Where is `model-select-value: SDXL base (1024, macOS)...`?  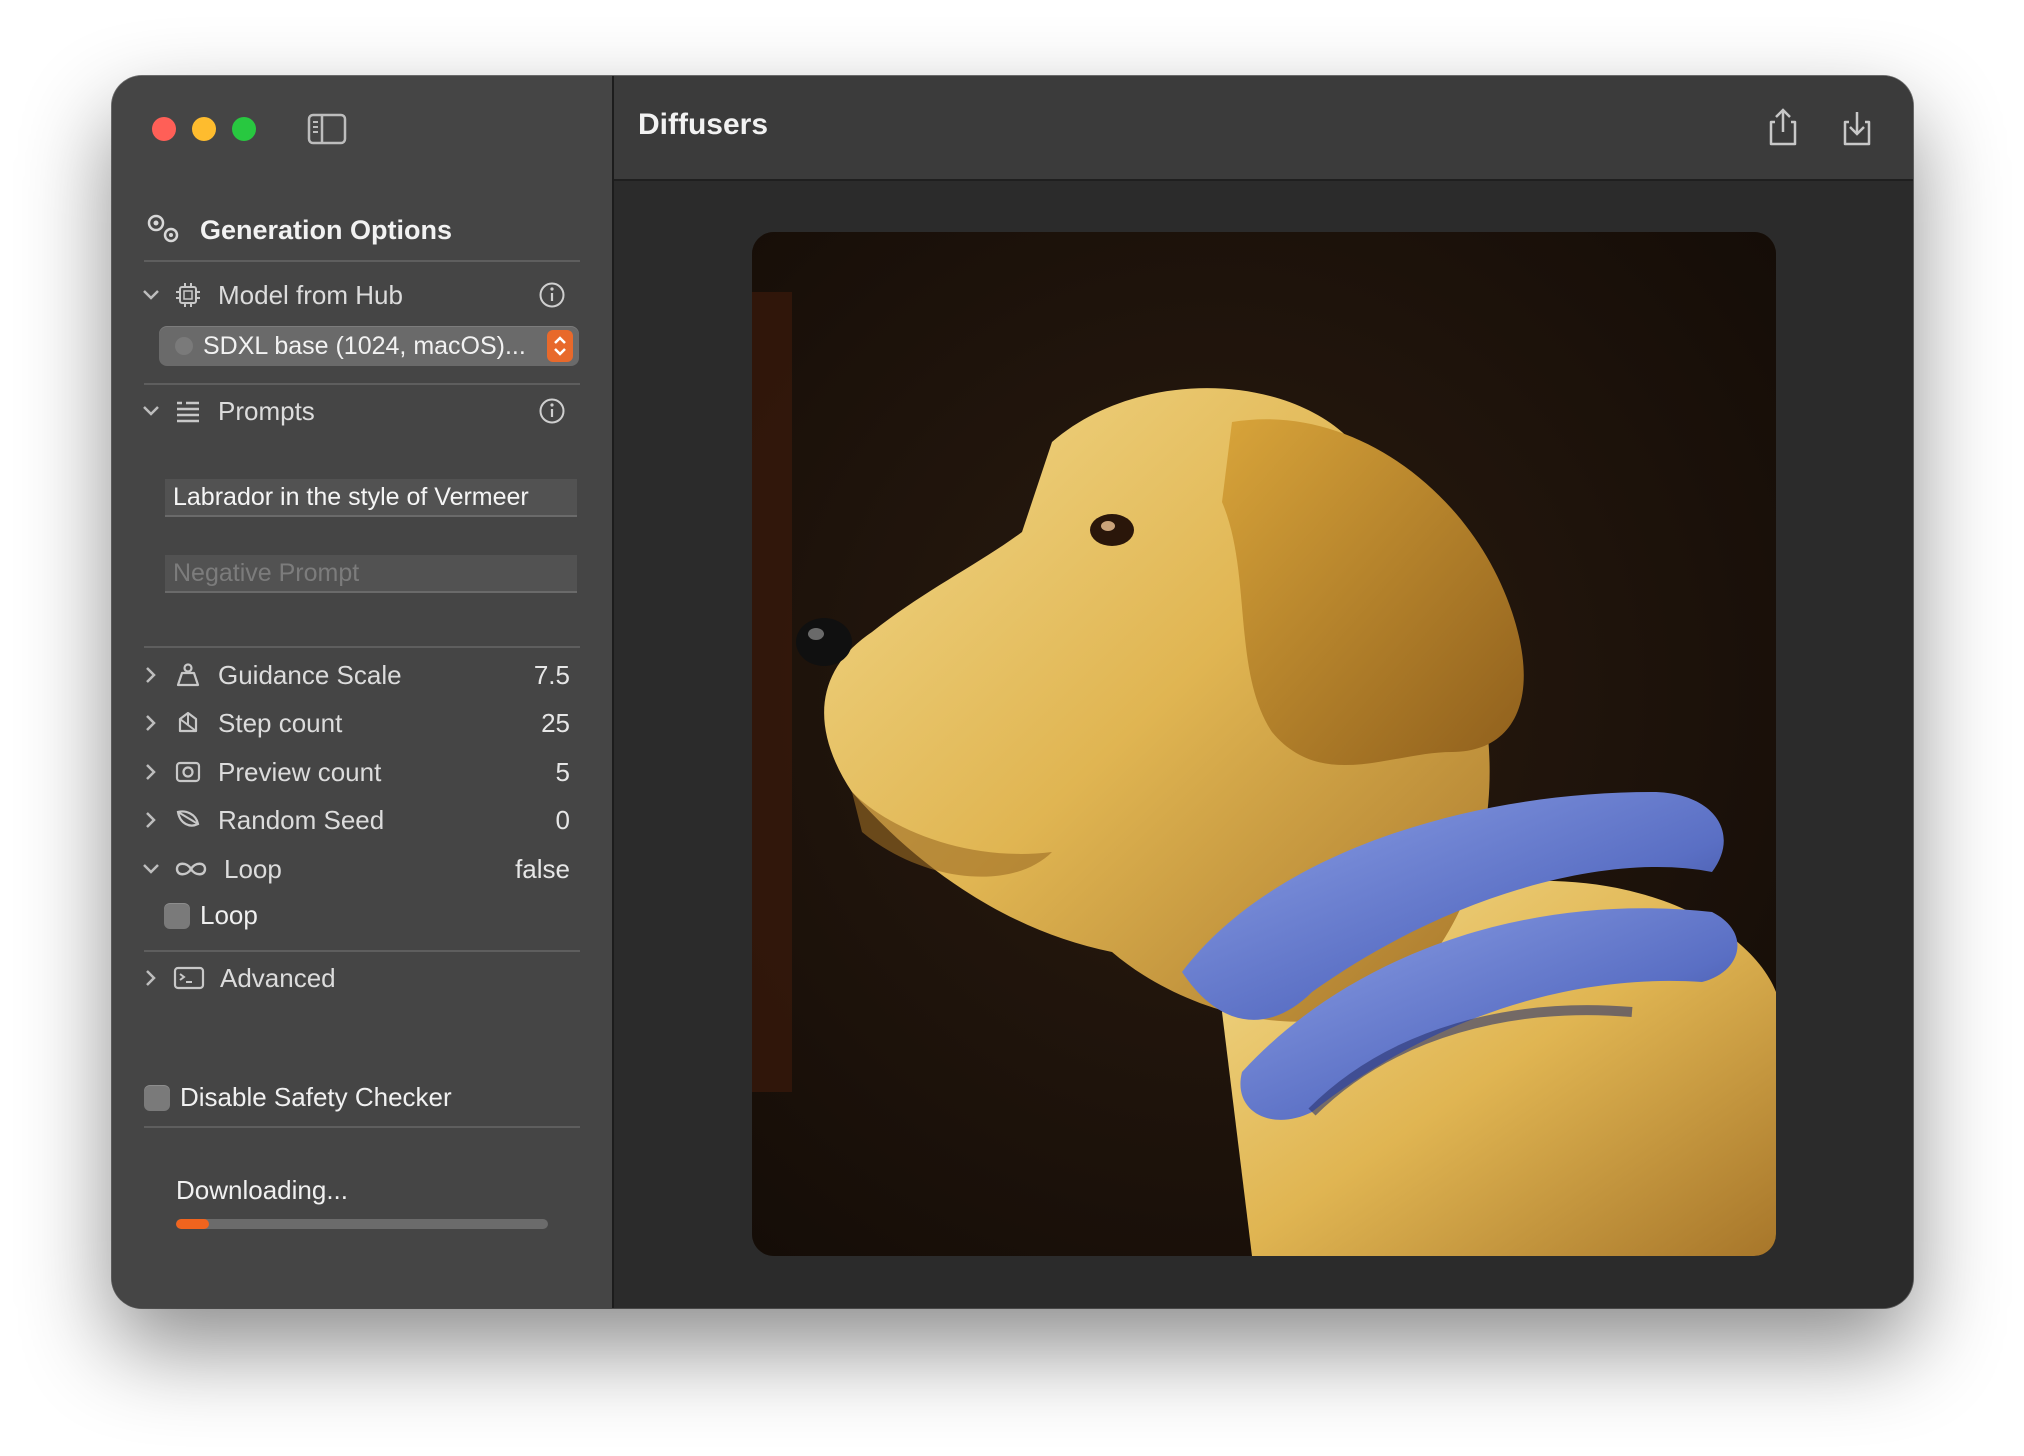
model-select-value: SDXL base (1024, macOS)... is located at coordinates (364, 345).